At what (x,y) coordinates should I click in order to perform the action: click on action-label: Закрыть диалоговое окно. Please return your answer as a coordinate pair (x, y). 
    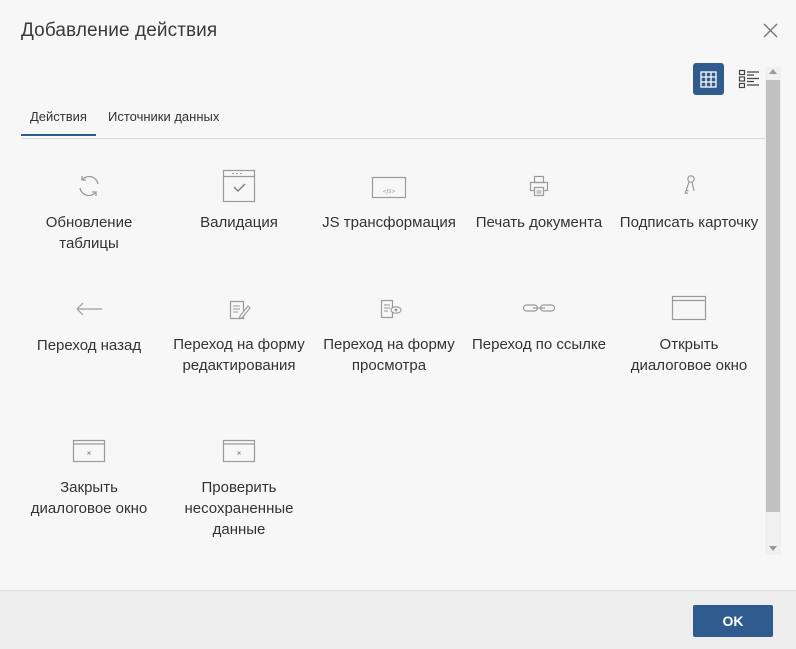
    Looking at the image, I should click on (89, 498).